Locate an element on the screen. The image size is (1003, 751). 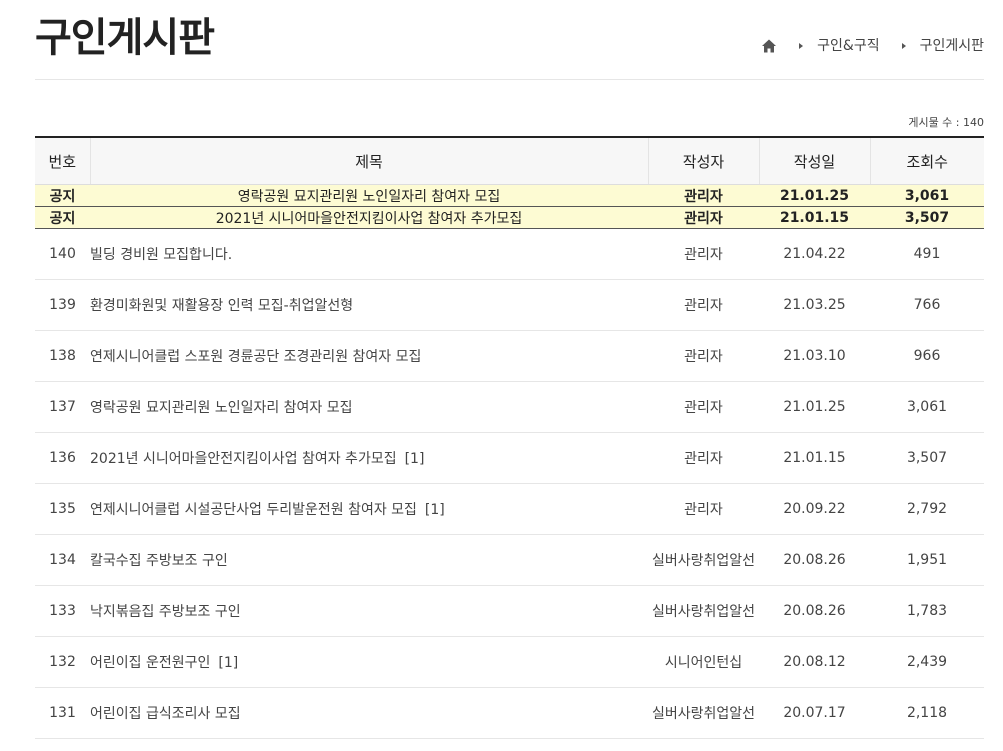
post-views: 966 is located at coordinates (927, 356).